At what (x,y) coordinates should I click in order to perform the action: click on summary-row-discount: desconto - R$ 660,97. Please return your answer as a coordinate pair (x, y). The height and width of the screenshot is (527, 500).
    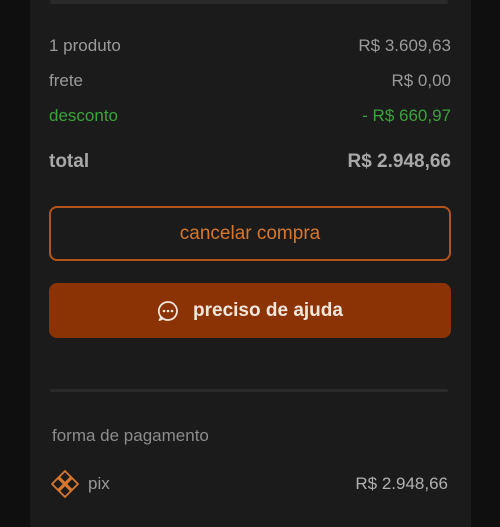
    Looking at the image, I should click on (250, 116).